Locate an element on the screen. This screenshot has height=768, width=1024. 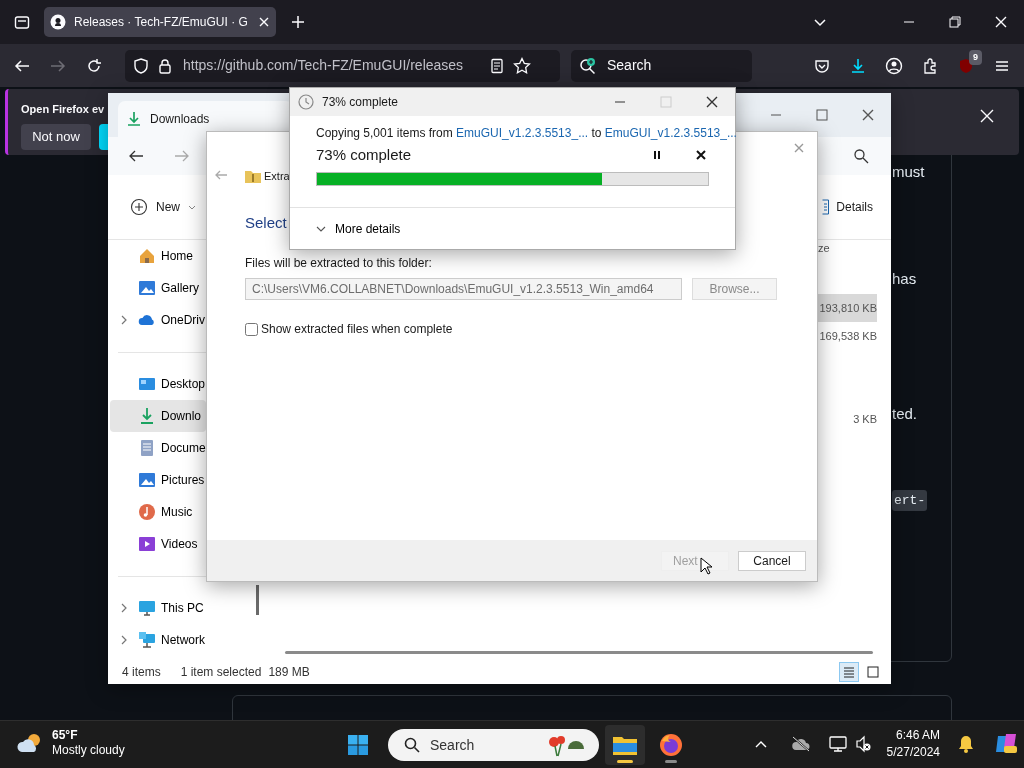
notifications-icon is located at coordinates (966, 744).